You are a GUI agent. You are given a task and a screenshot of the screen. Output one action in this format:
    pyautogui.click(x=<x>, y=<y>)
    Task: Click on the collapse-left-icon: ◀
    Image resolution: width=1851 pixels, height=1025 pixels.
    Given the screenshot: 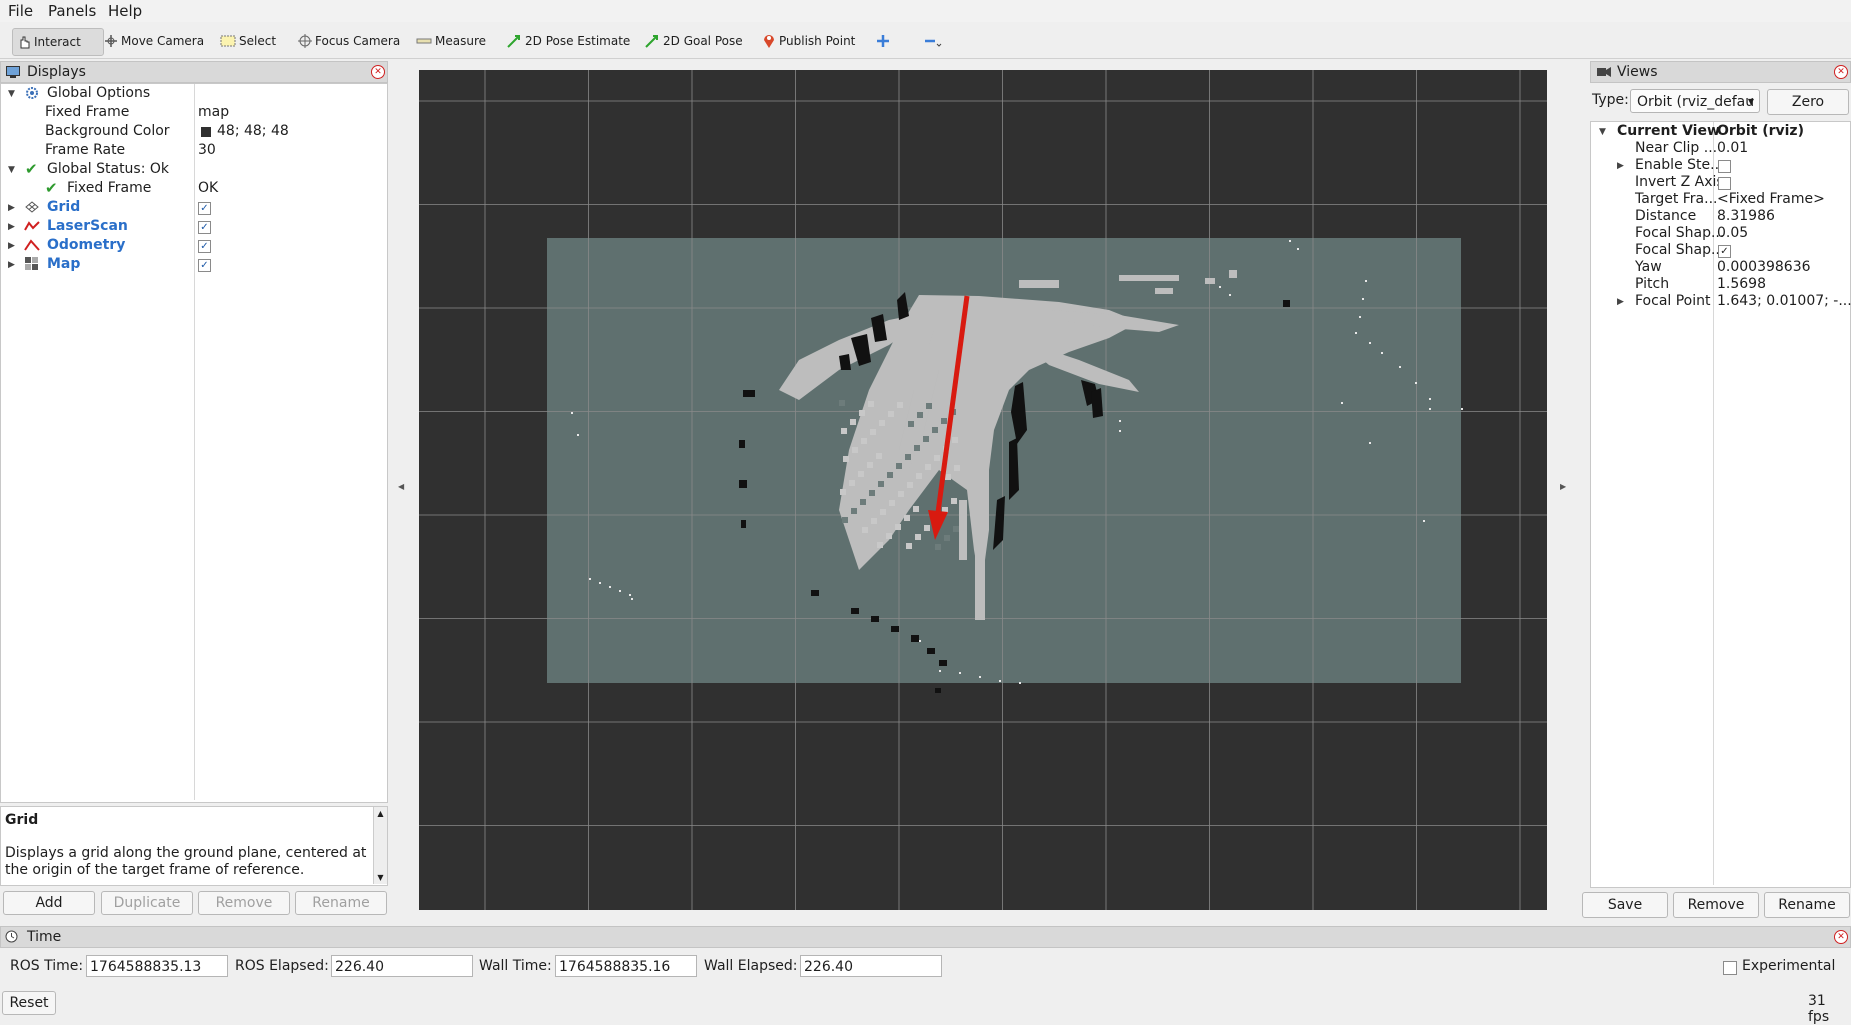 What is the action you would take?
    pyautogui.click(x=401, y=486)
    